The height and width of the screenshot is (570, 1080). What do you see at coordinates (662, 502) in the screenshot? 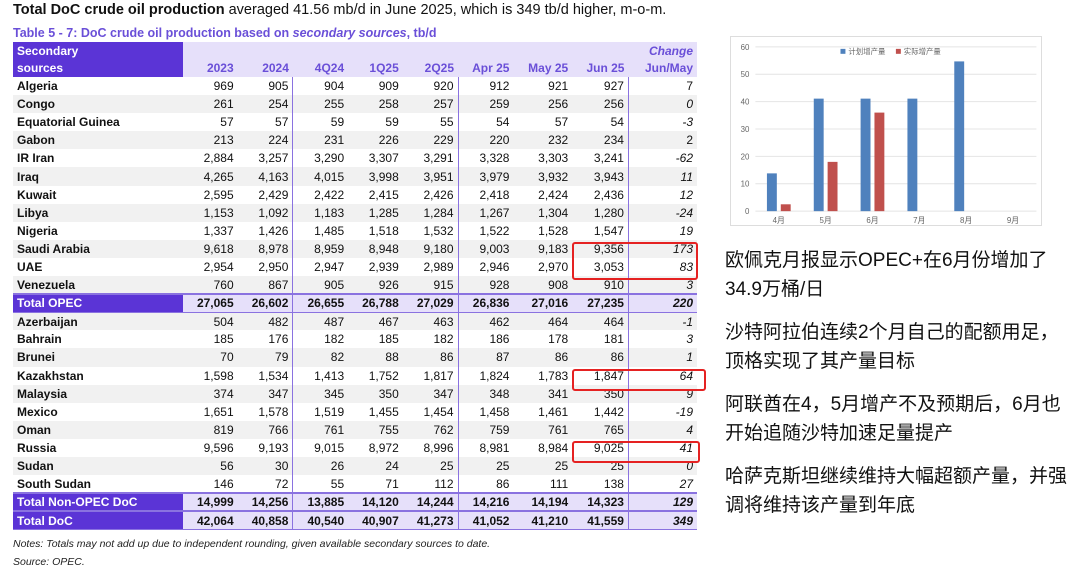
I see `cell: 129` at bounding box center [662, 502].